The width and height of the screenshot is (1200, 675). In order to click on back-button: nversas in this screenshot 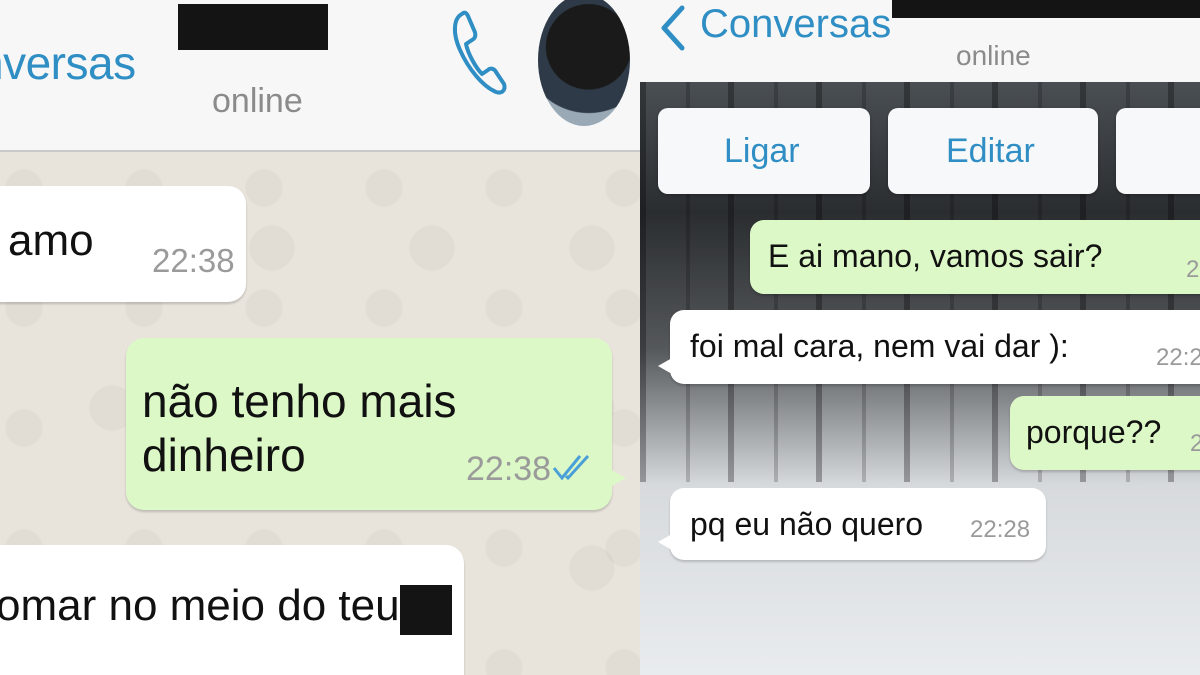, I will do `click(68, 63)`.